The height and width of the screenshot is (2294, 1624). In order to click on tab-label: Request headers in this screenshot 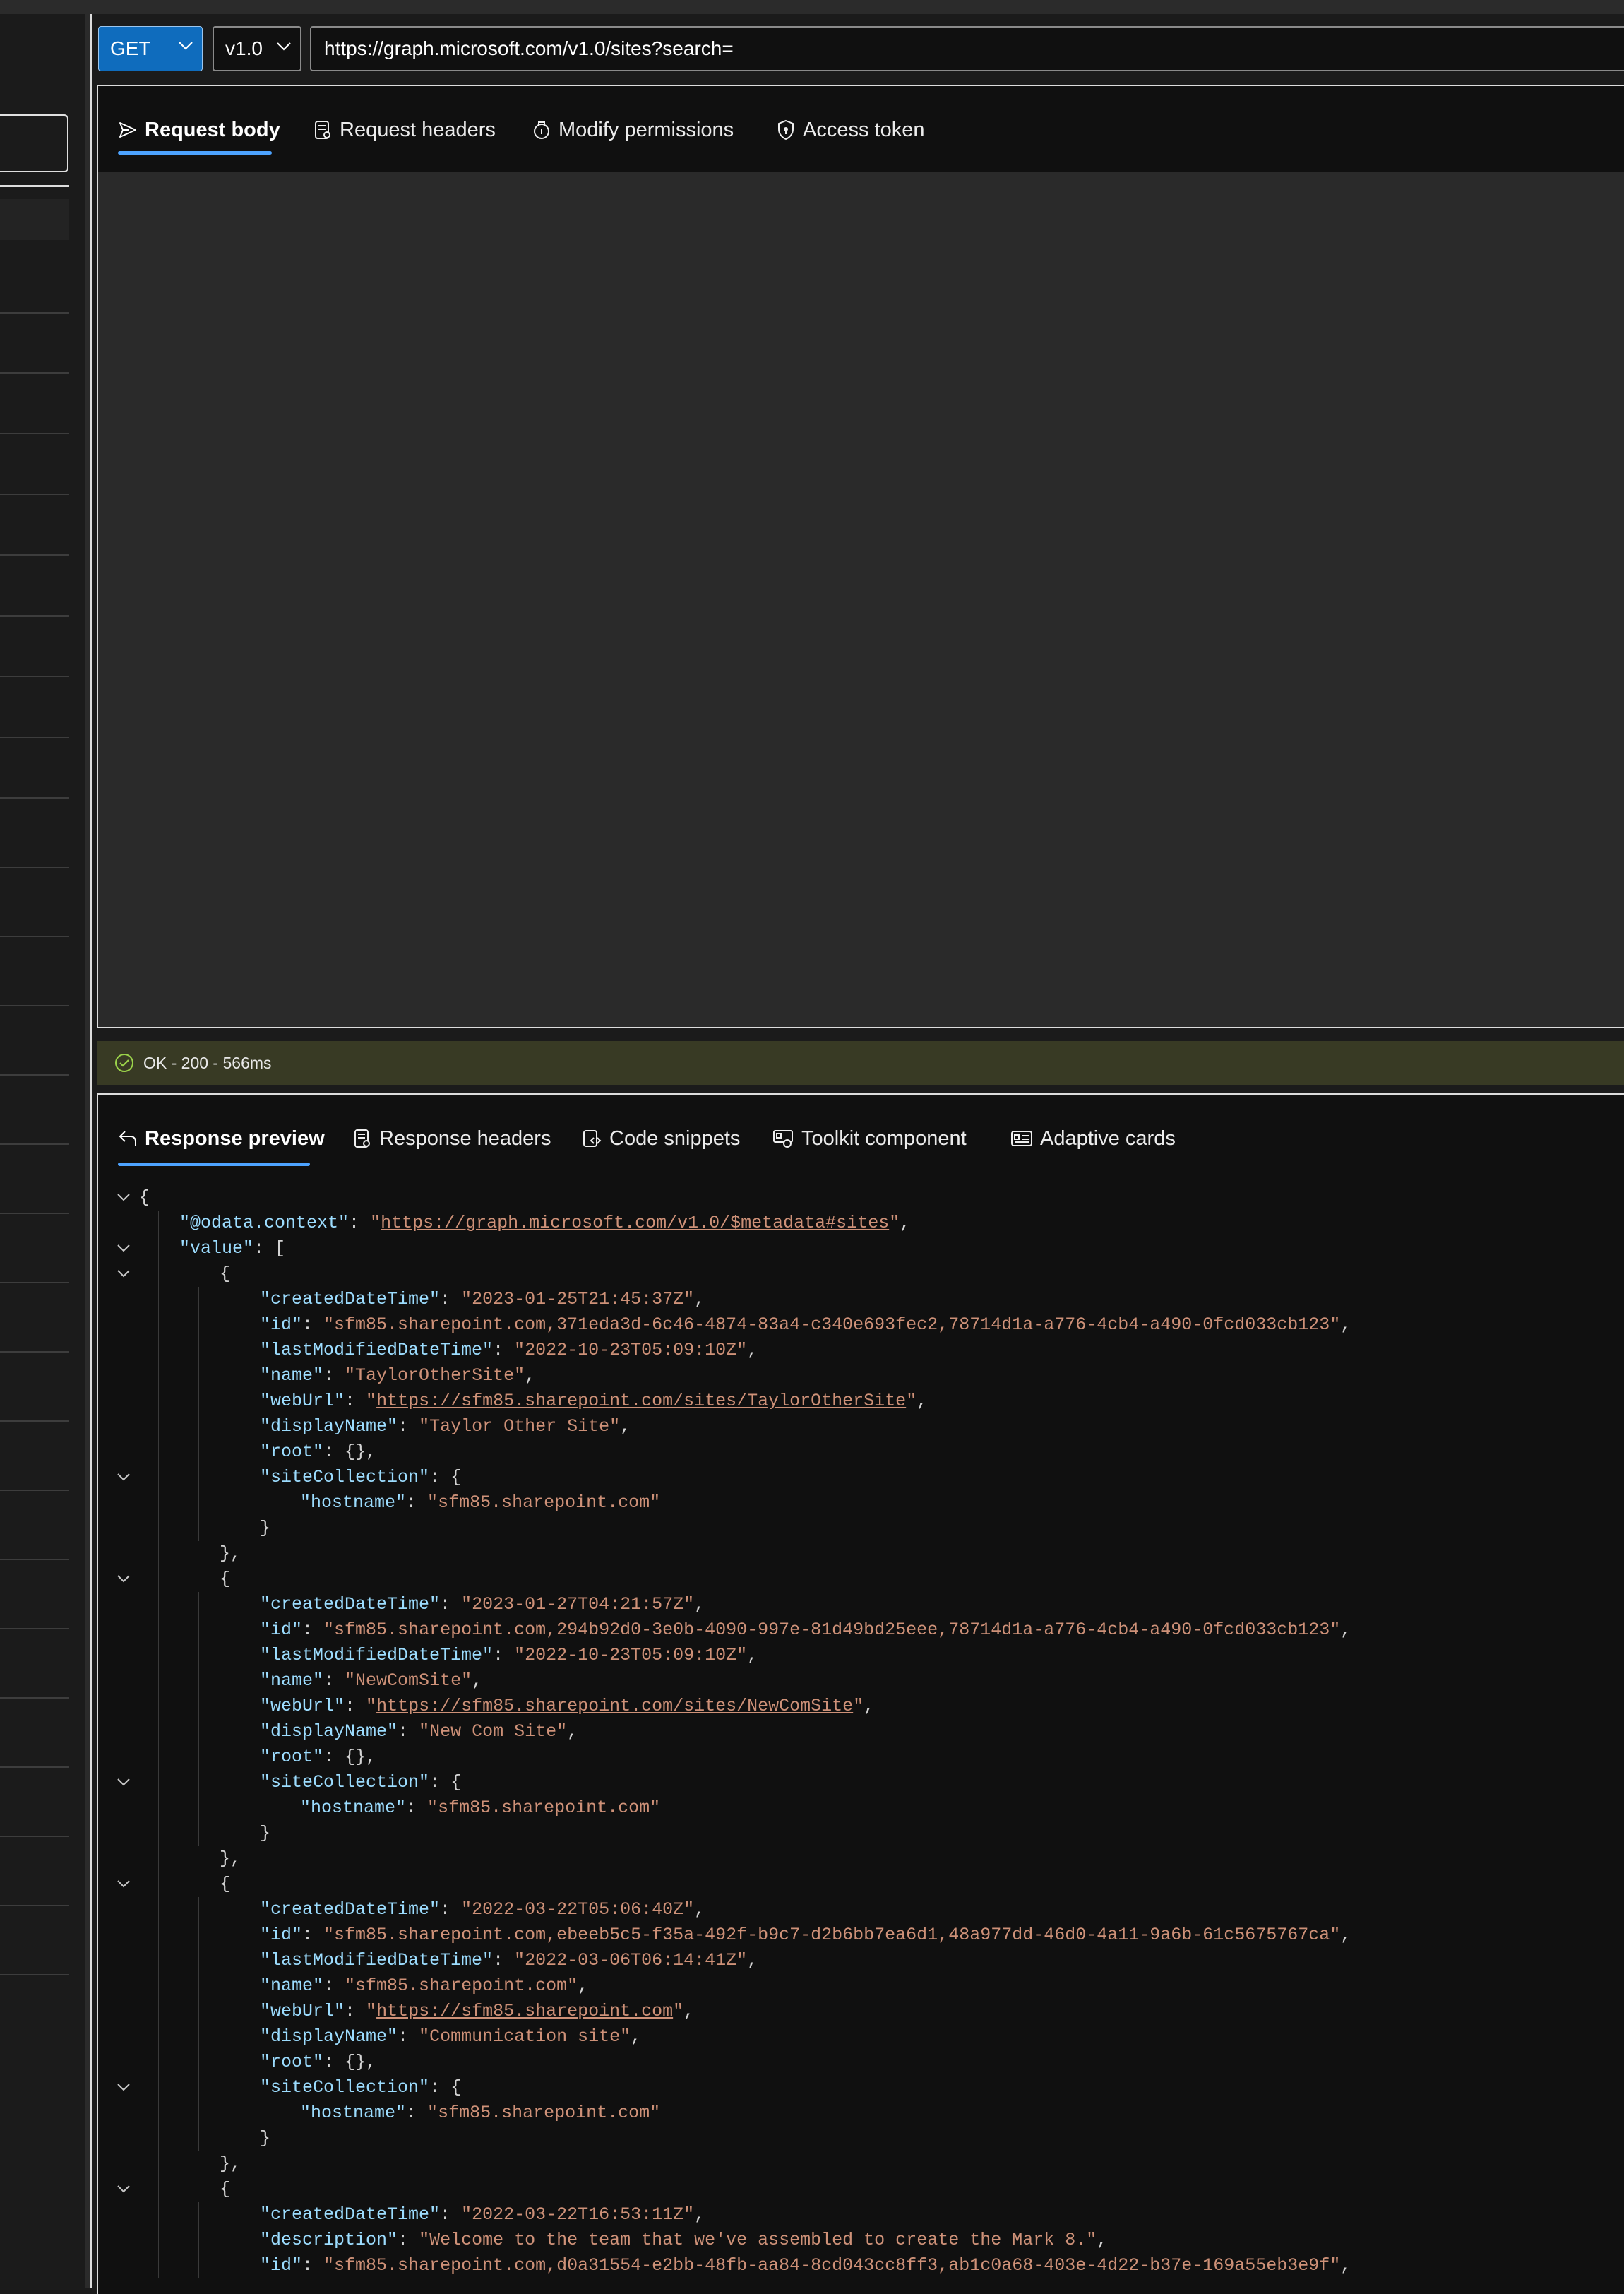, I will do `click(418, 129)`.